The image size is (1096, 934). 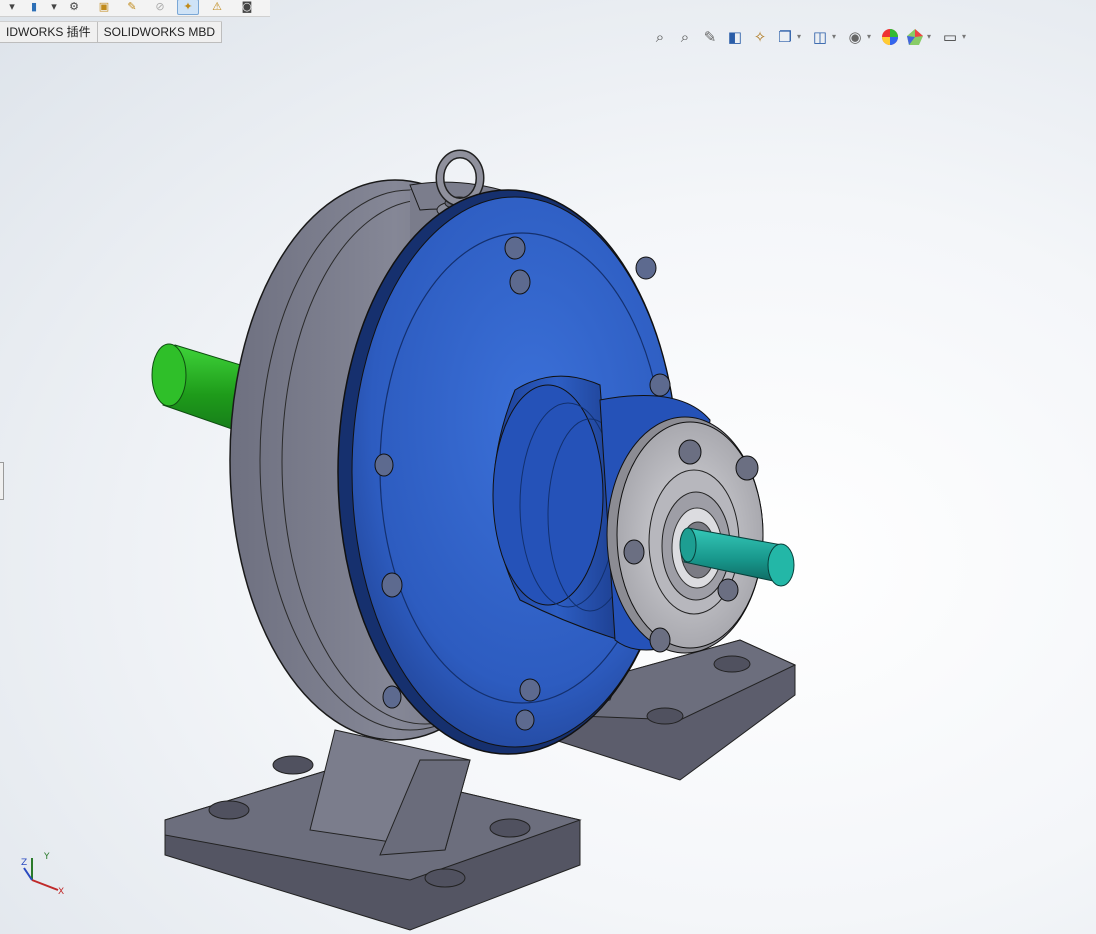 What do you see at coordinates (43, 873) in the screenshot?
I see `reference-triad: Y X Z` at bounding box center [43, 873].